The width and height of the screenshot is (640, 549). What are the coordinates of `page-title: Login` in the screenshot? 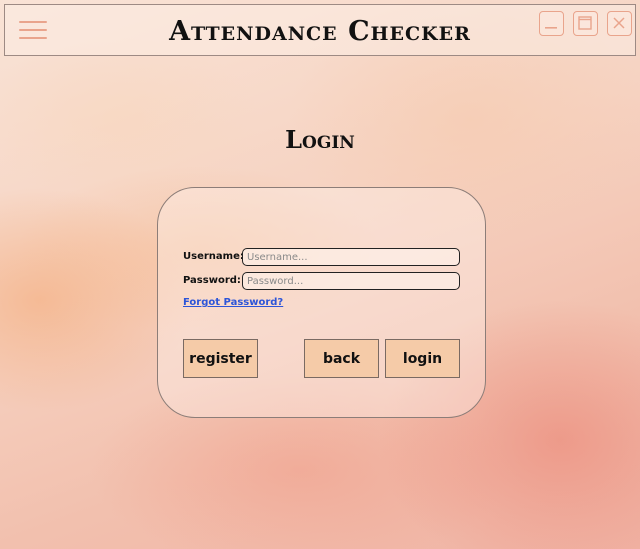 It's located at (320, 139).